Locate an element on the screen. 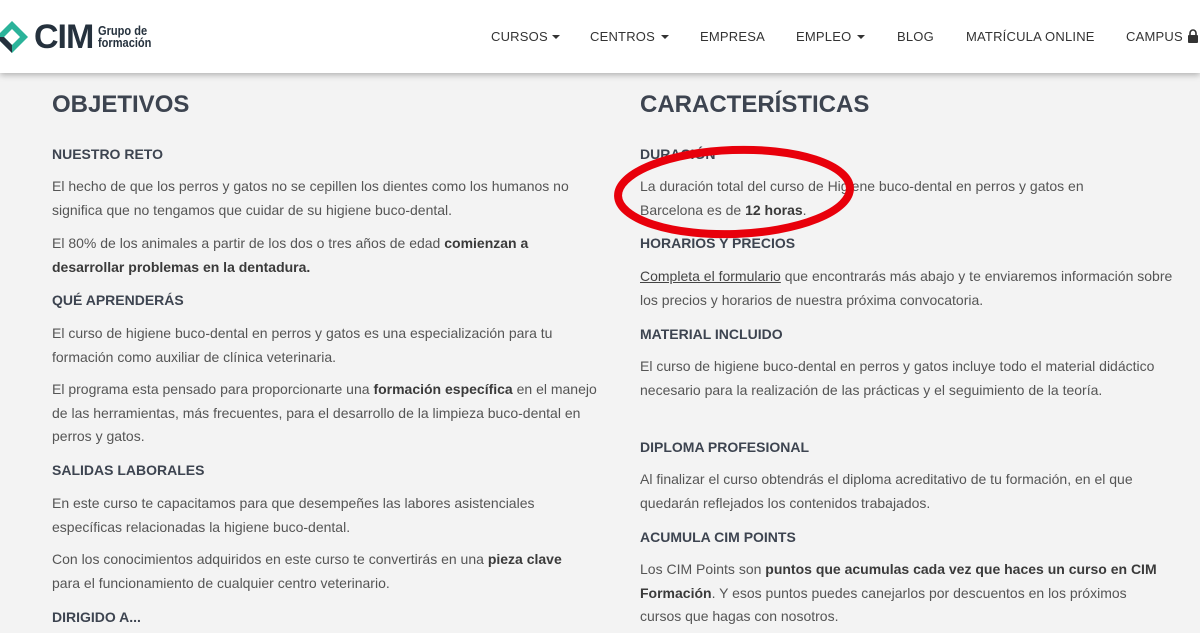 Image resolution: width=1200 pixels, height=633 pixels. nav-cursos: CURSOS is located at coordinates (525, 36).